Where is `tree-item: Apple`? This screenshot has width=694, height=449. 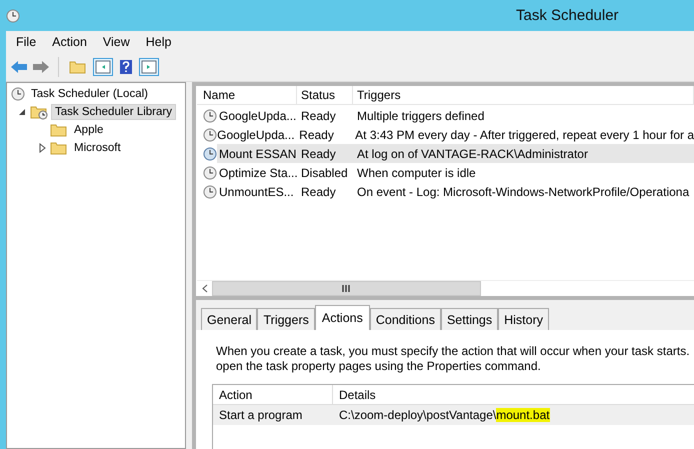
tree-item: Apple is located at coordinates (88, 130).